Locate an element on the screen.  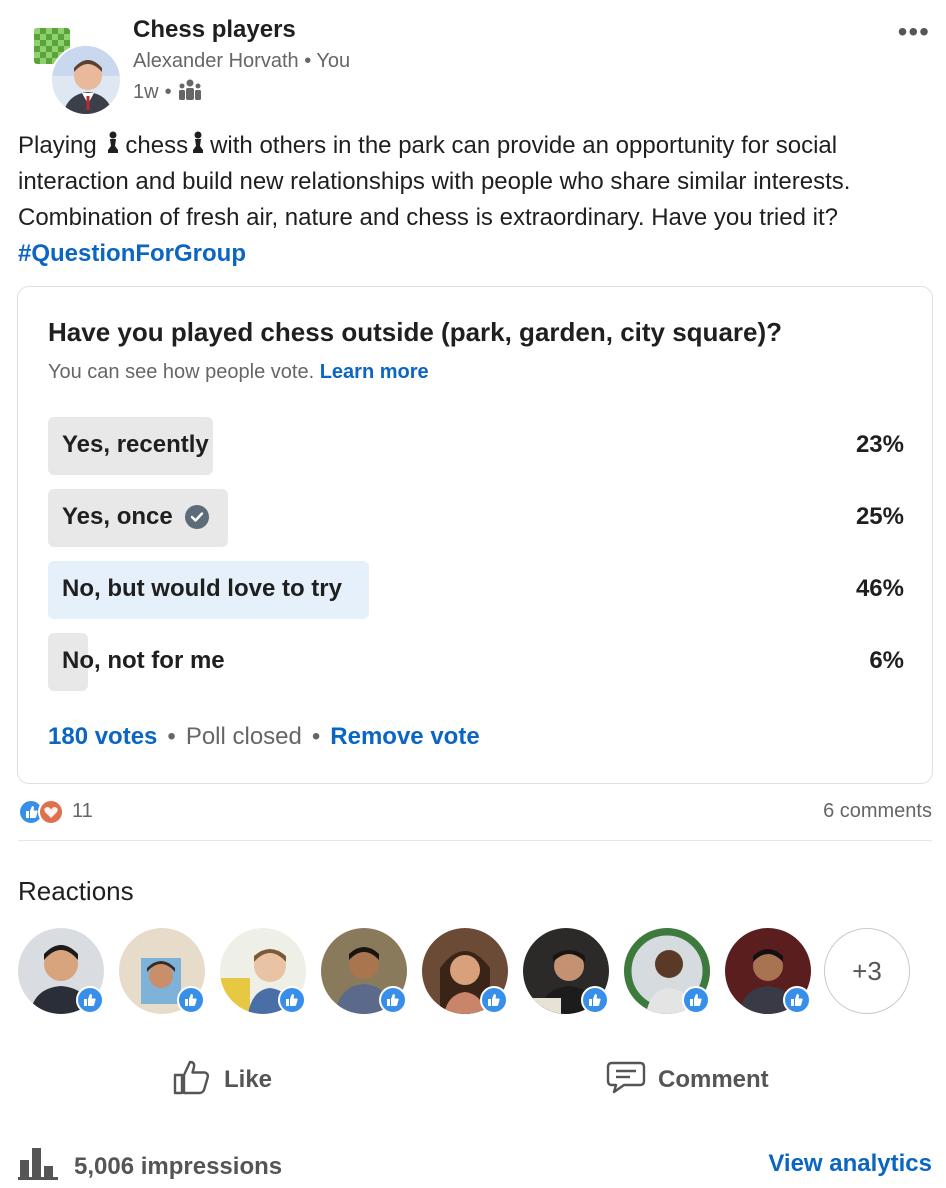
poll-footer: 180 votes • Poll closed • Remove vote is located at coordinates (264, 737).